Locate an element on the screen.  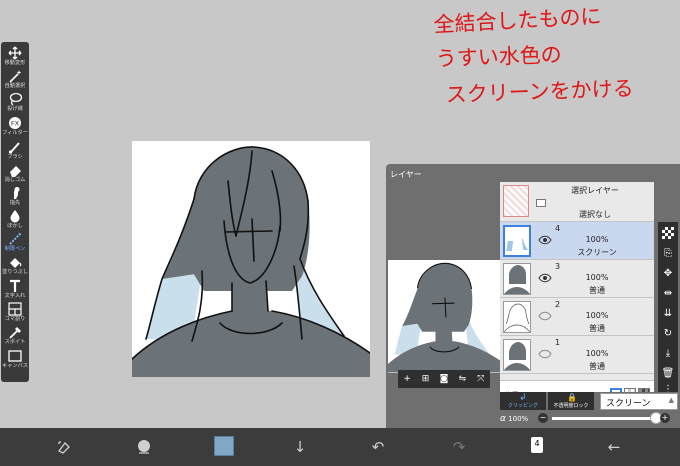
layer-row: 4 100% スクリーン is located at coordinates (577, 241).